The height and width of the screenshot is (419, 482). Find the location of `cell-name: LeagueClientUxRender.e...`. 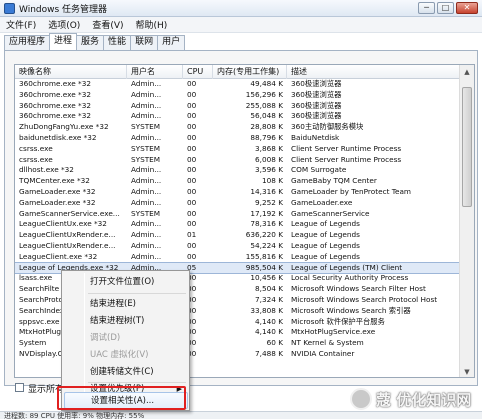

cell-name: LeagueClientUxRender.e... is located at coordinates (67, 245).